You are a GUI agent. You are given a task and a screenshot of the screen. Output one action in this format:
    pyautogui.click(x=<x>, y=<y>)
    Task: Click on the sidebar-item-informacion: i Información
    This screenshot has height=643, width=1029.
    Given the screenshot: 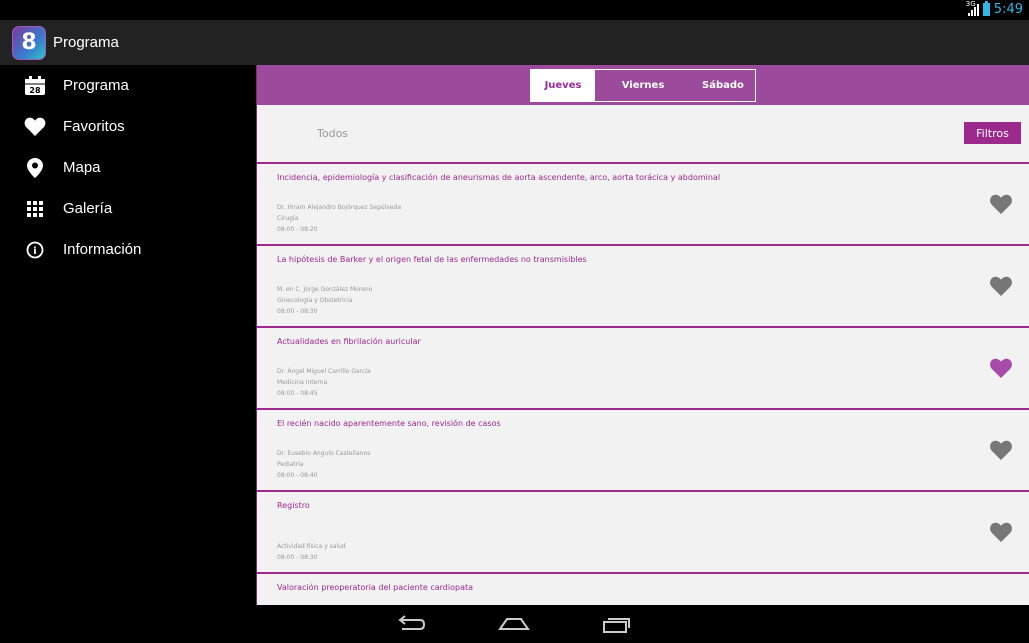 What is the action you would take?
    pyautogui.click(x=128, y=249)
    